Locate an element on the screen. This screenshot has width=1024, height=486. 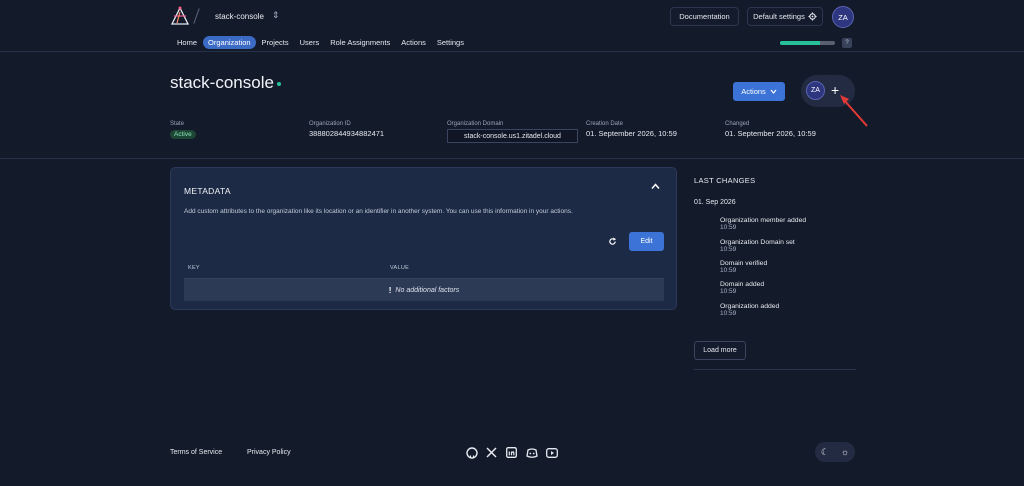
user-avatar: ZA is located at coordinates (843, 17).